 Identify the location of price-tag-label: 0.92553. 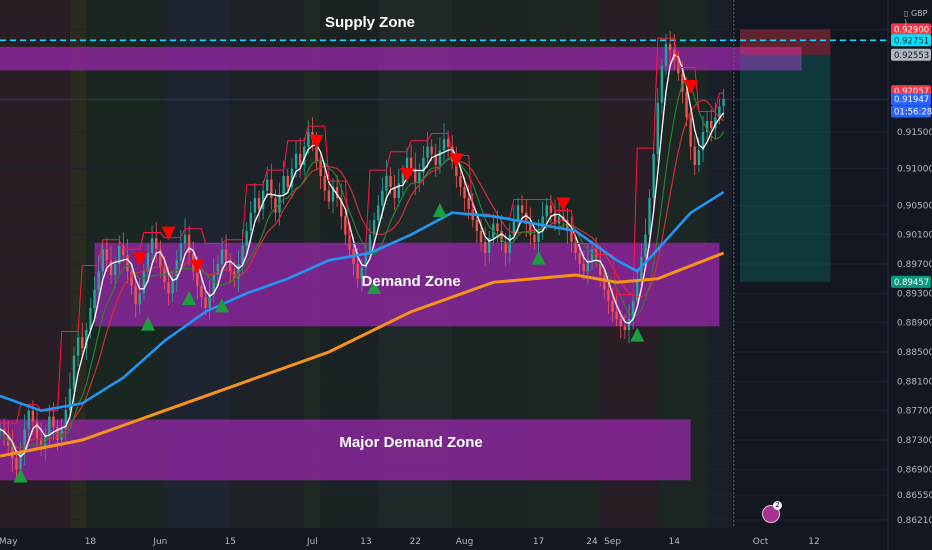
(911, 56).